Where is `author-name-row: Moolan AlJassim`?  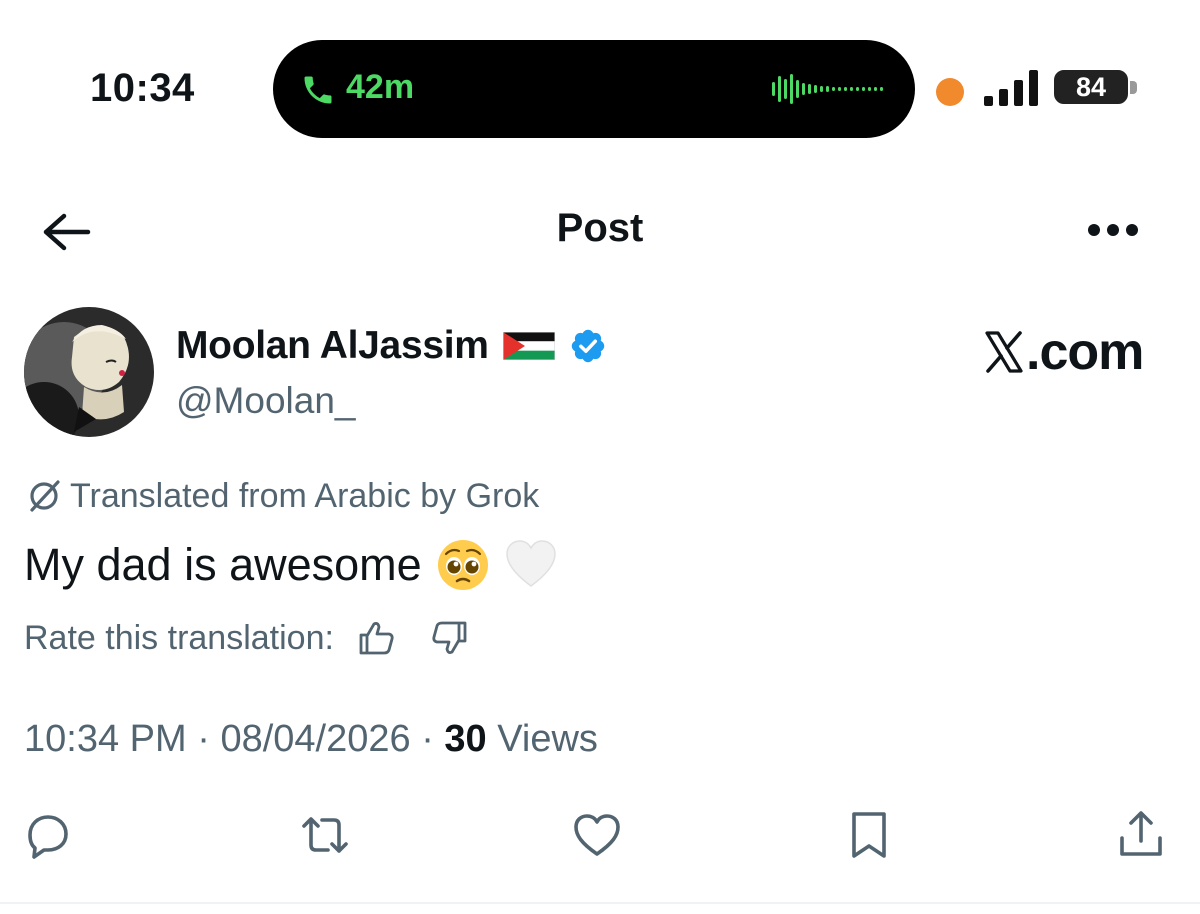
author-name-row: Moolan AlJassim is located at coordinates (391, 346).